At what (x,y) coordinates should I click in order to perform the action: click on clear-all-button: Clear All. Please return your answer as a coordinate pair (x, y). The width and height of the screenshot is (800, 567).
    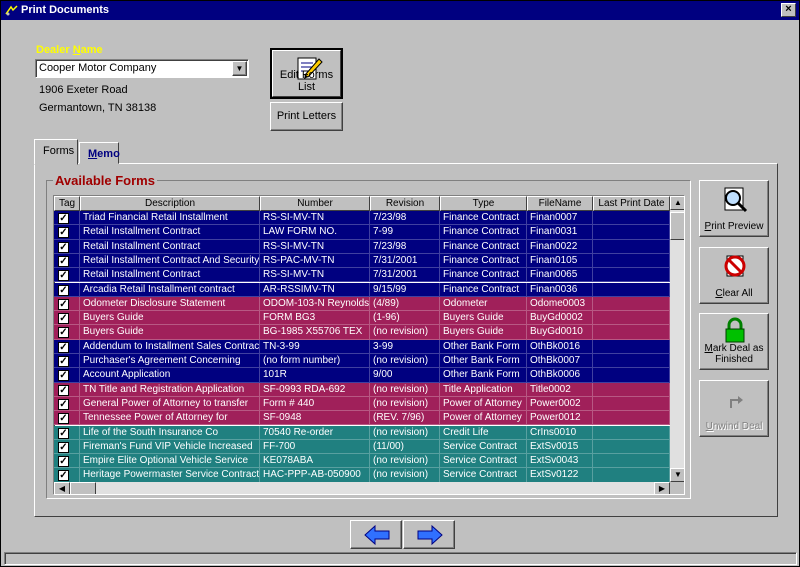
    Looking at the image, I should click on (734, 275).